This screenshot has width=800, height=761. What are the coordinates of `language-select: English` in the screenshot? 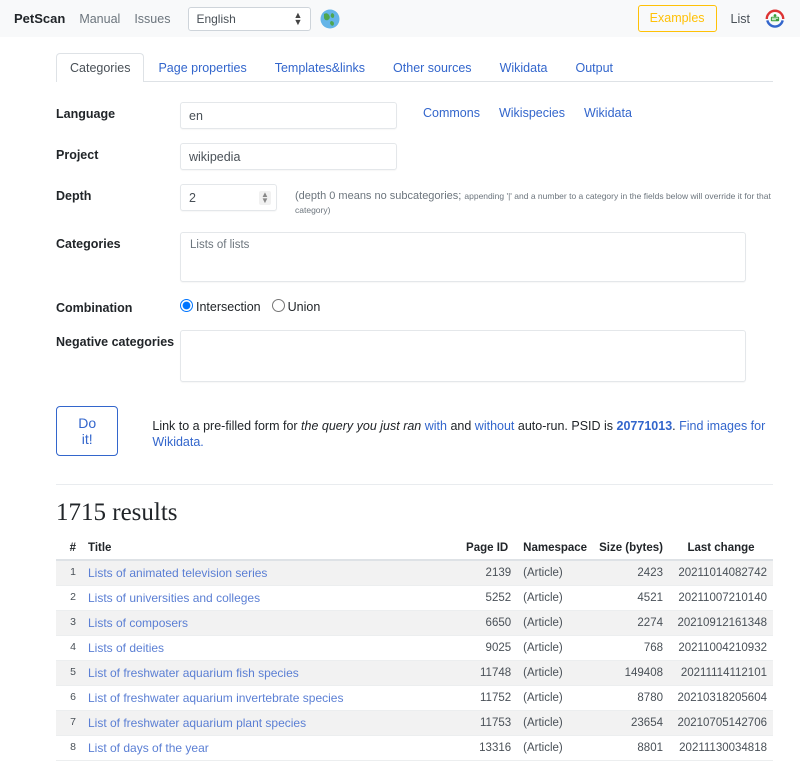 It's located at (250, 18).